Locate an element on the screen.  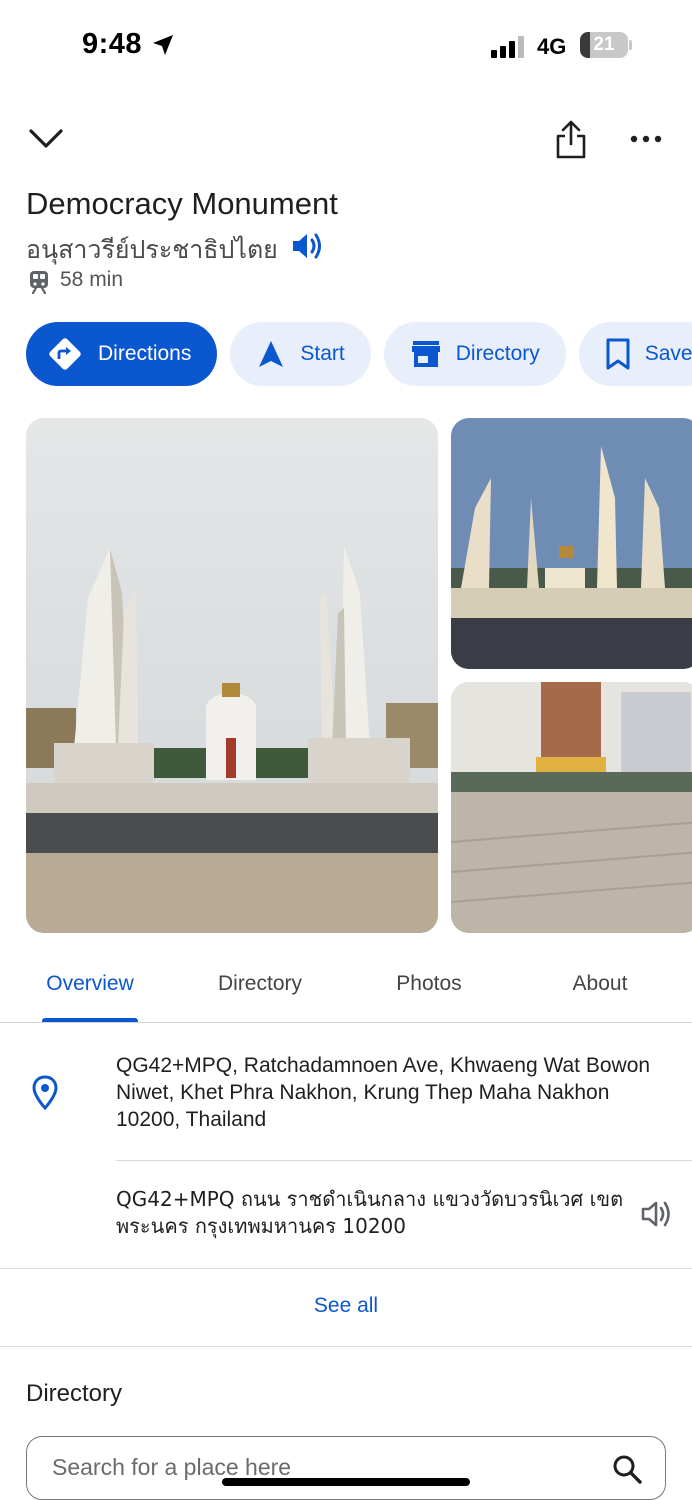
directions-label: Directions is located at coordinates (145, 353).